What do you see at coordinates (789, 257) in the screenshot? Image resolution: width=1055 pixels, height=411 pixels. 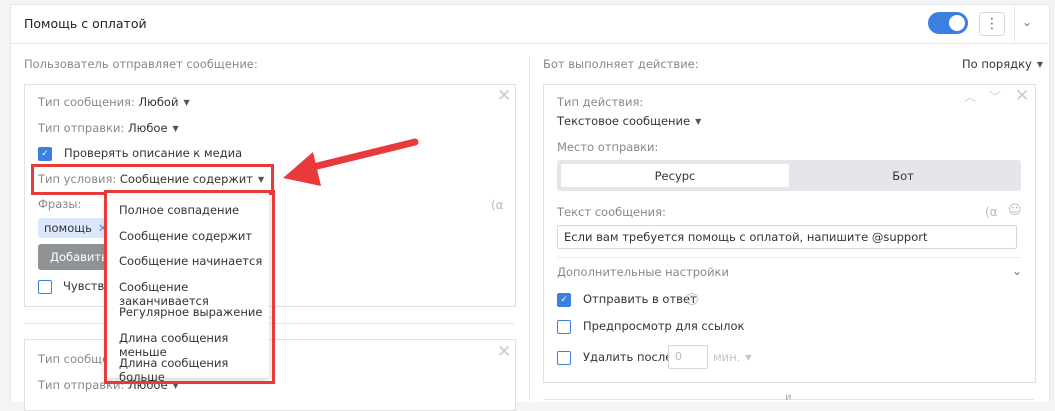 I see `settings-divider` at bounding box center [789, 257].